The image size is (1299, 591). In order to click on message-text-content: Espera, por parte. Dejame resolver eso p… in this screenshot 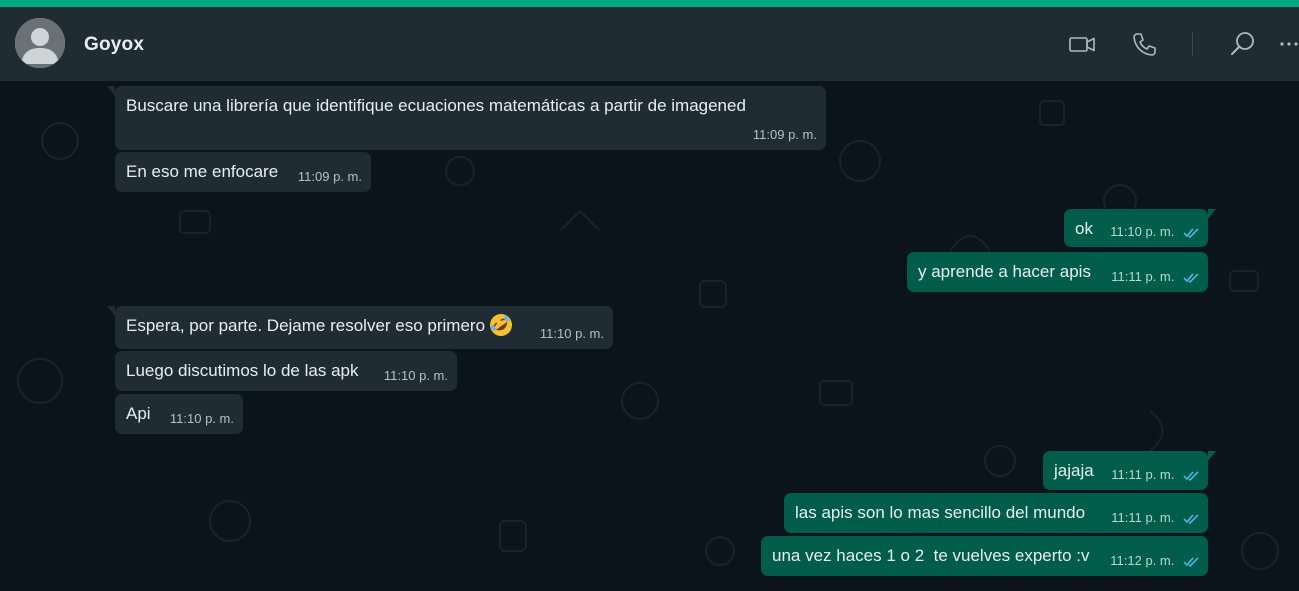, I will do `click(306, 325)`.